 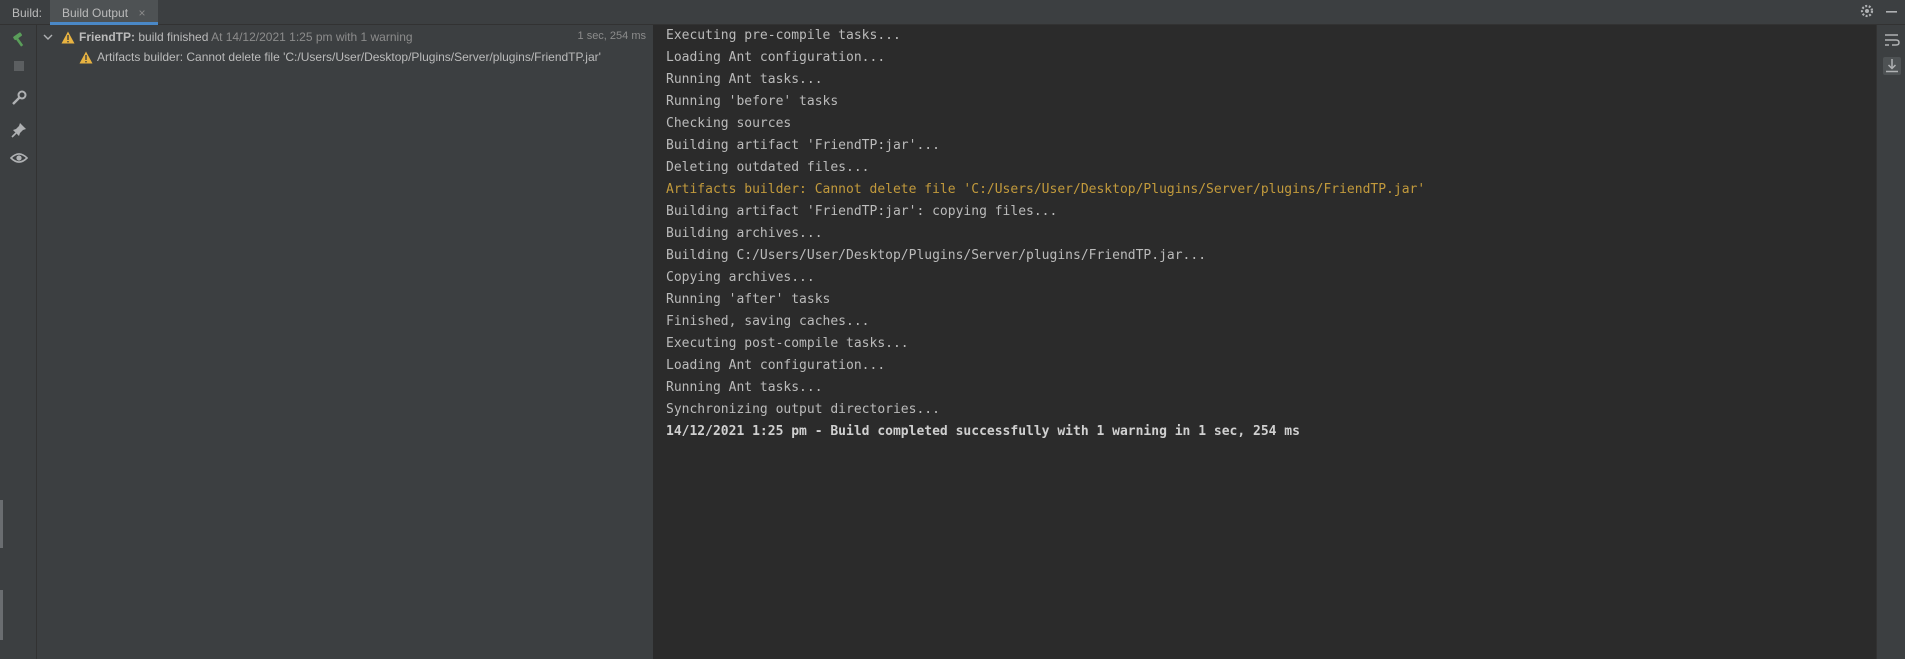 I want to click on tab-close-icon: ×, so click(x=142, y=13).